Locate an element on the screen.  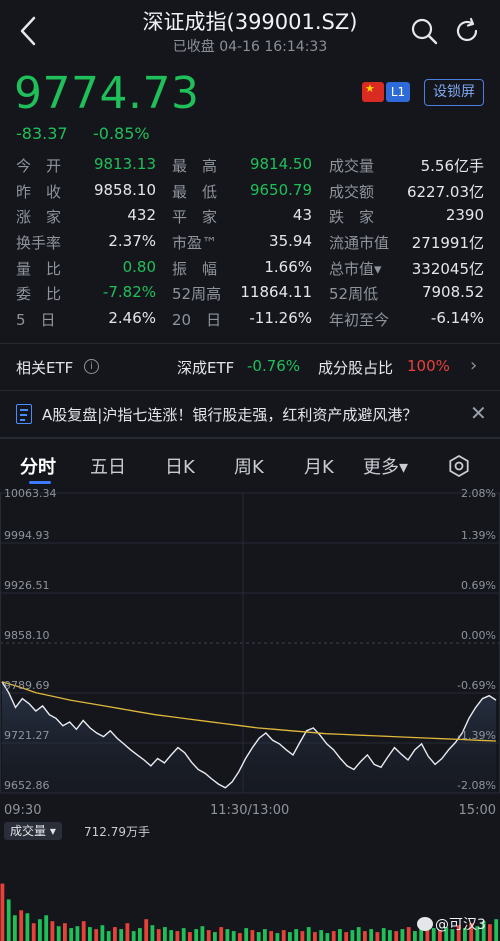
lock-screen-button: 设锁屏 is located at coordinates (454, 92).